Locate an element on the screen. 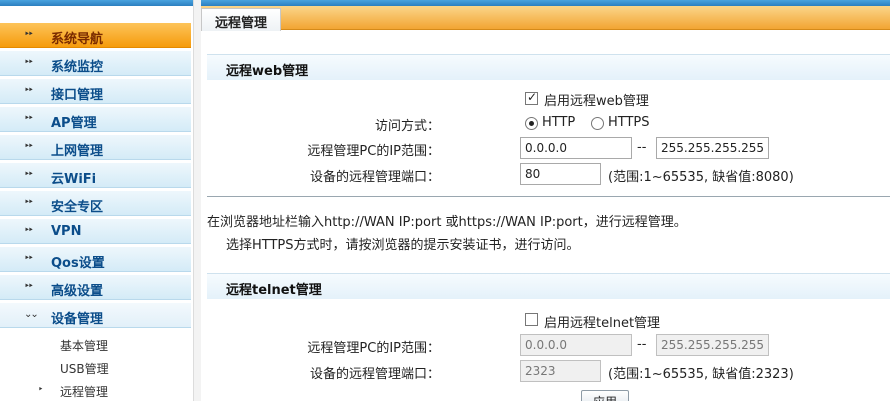 Image resolution: width=890 pixels, height=401 pixels. note-line-2: 选择HTTPS方式时，请按浏览器的提示安装证书，进行访问。 is located at coordinates (403, 245).